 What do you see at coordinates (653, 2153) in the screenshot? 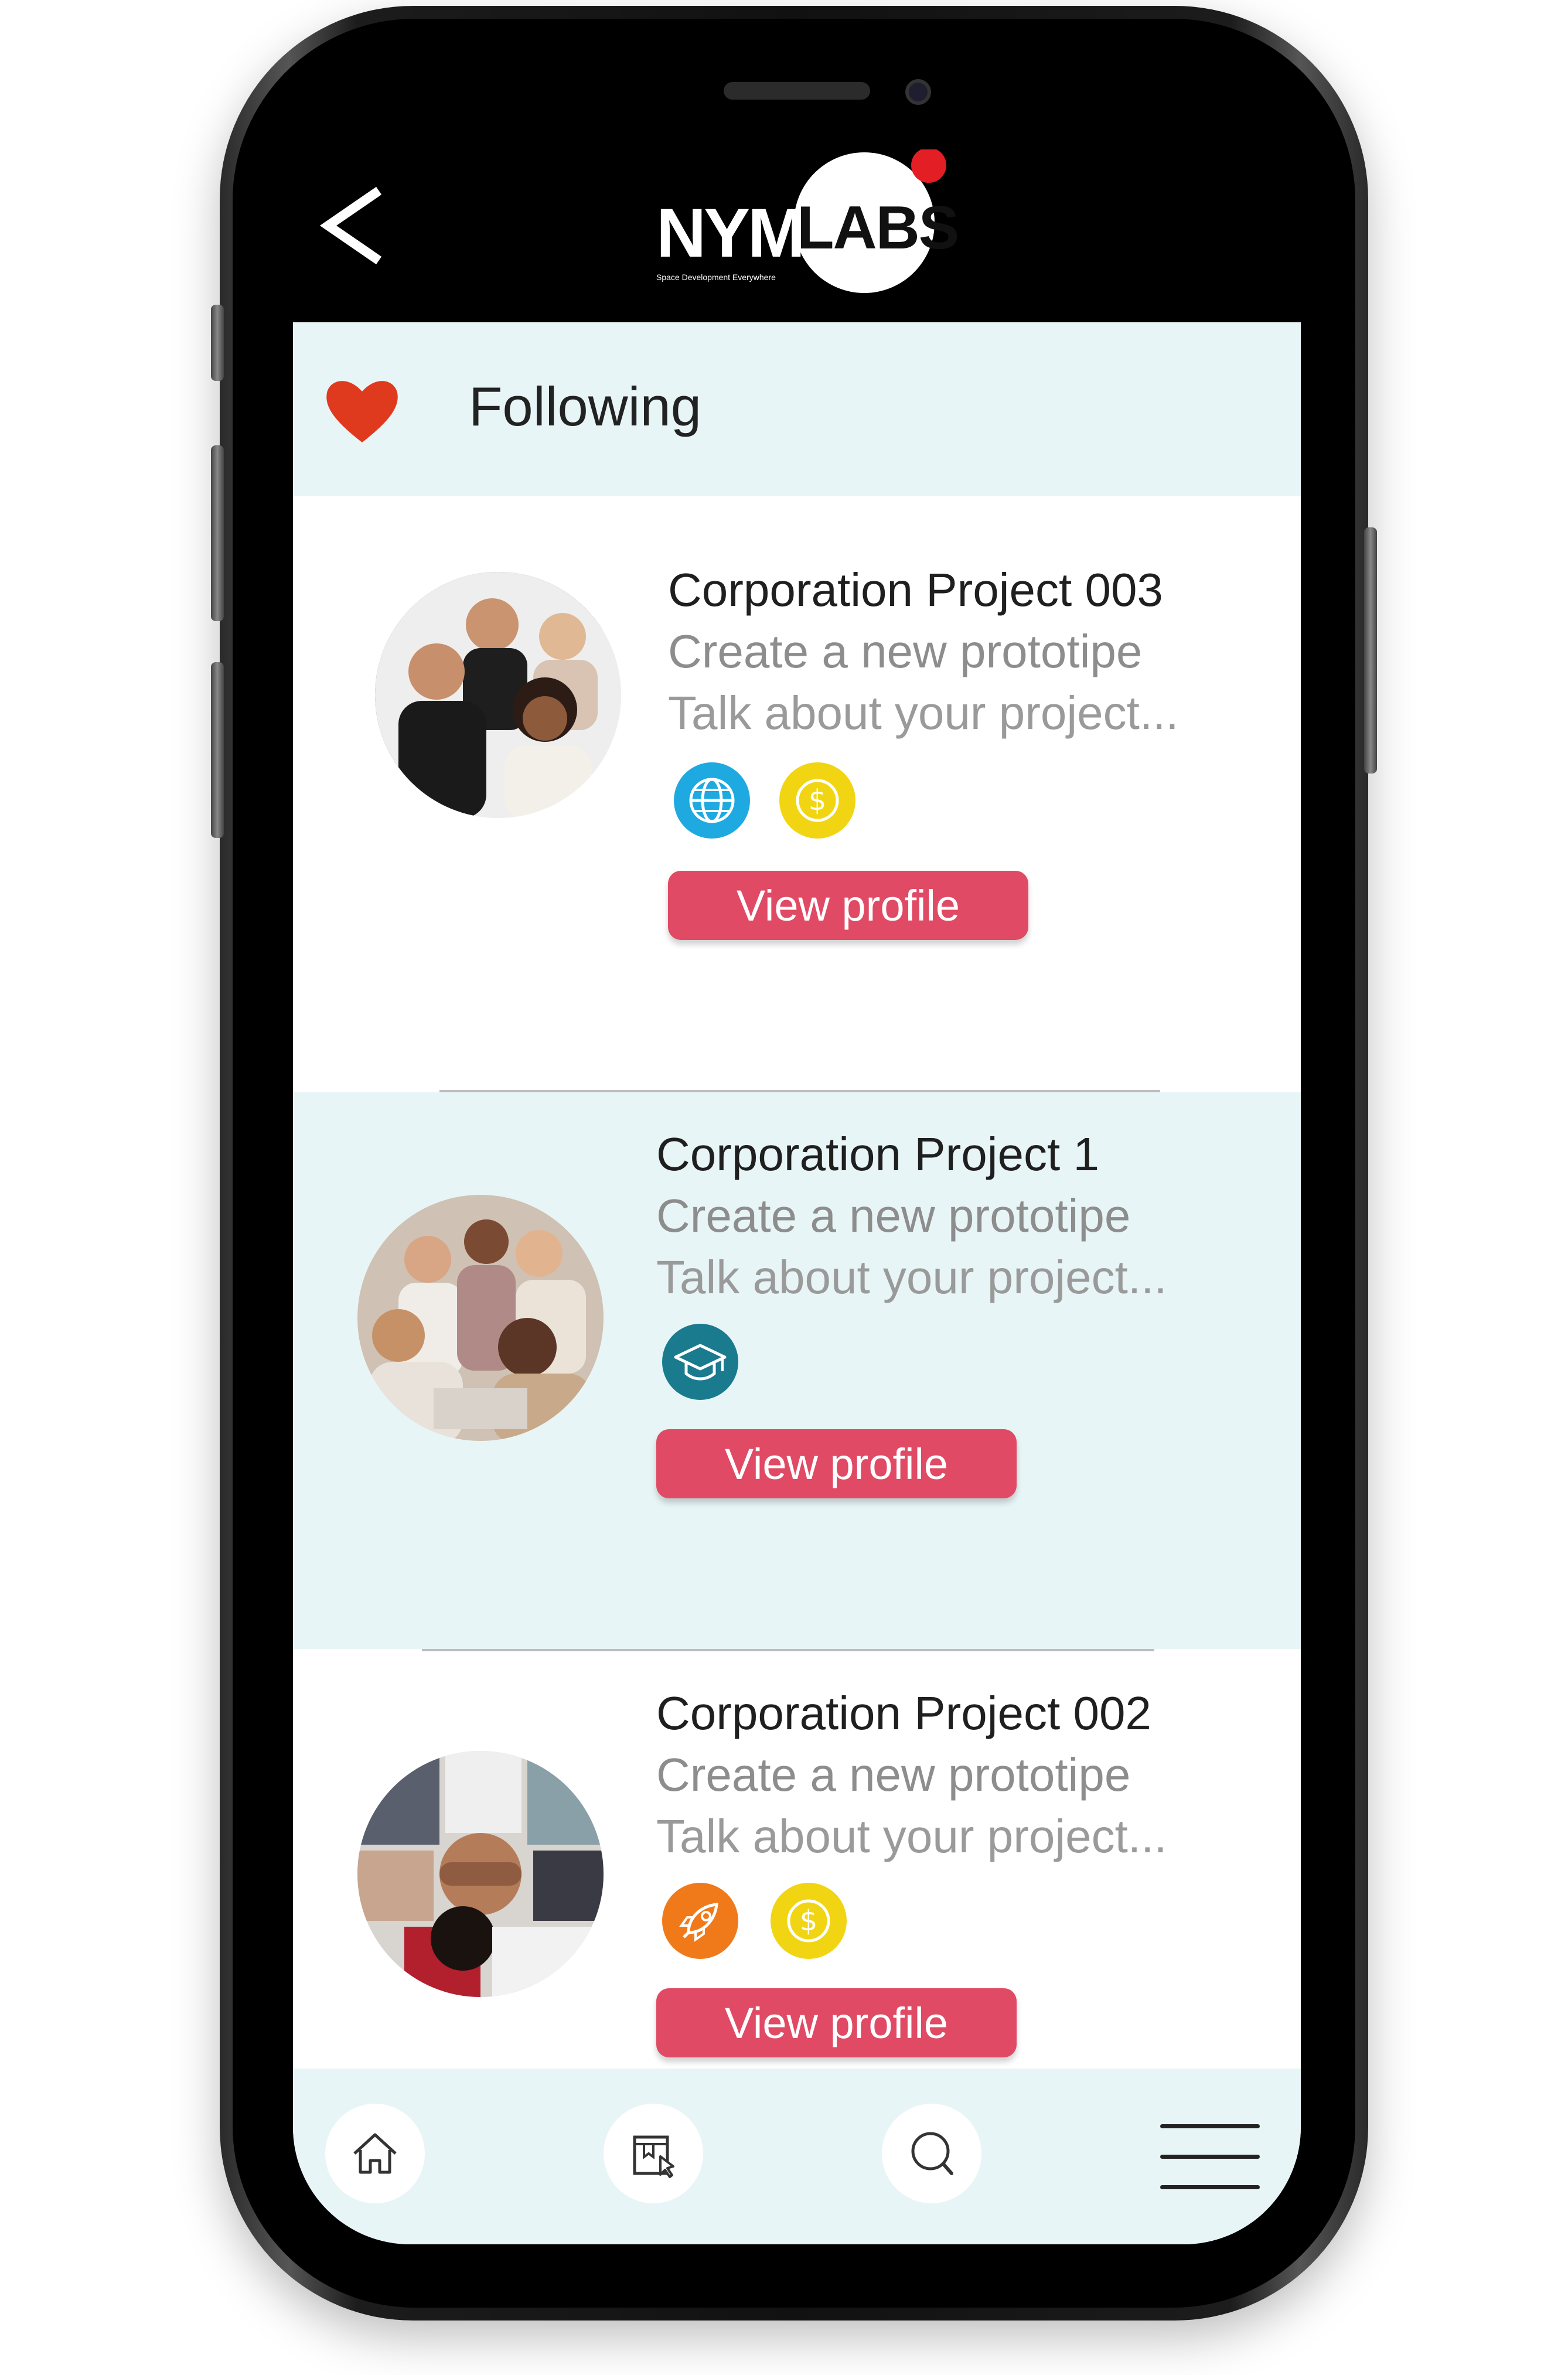
I see `bookmark-board-icon` at bounding box center [653, 2153].